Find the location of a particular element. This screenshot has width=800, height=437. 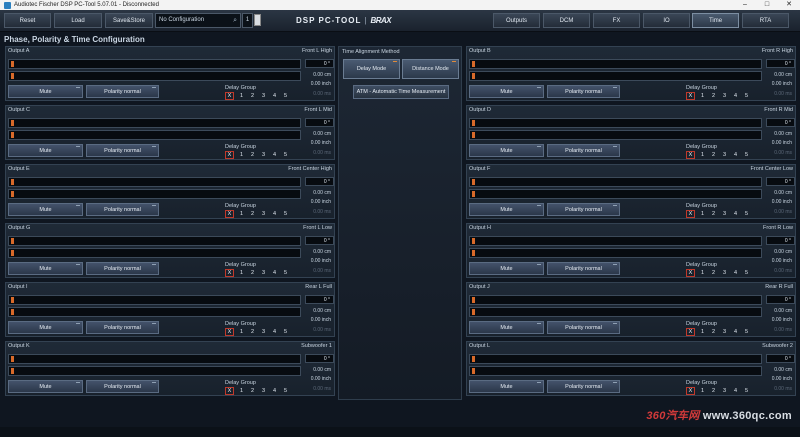

save-store-button: Save&Store is located at coordinates (129, 20).